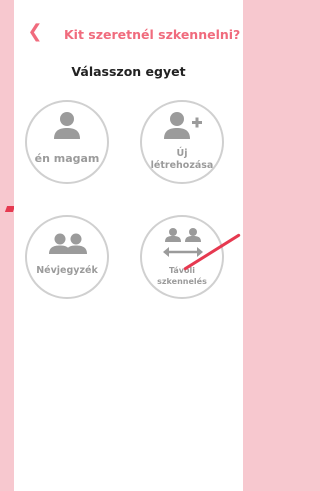 The width and height of the screenshot is (320, 491). Describe the element at coordinates (182, 270) in the screenshot. I see `option-remote-label-line1: Távoli` at that location.